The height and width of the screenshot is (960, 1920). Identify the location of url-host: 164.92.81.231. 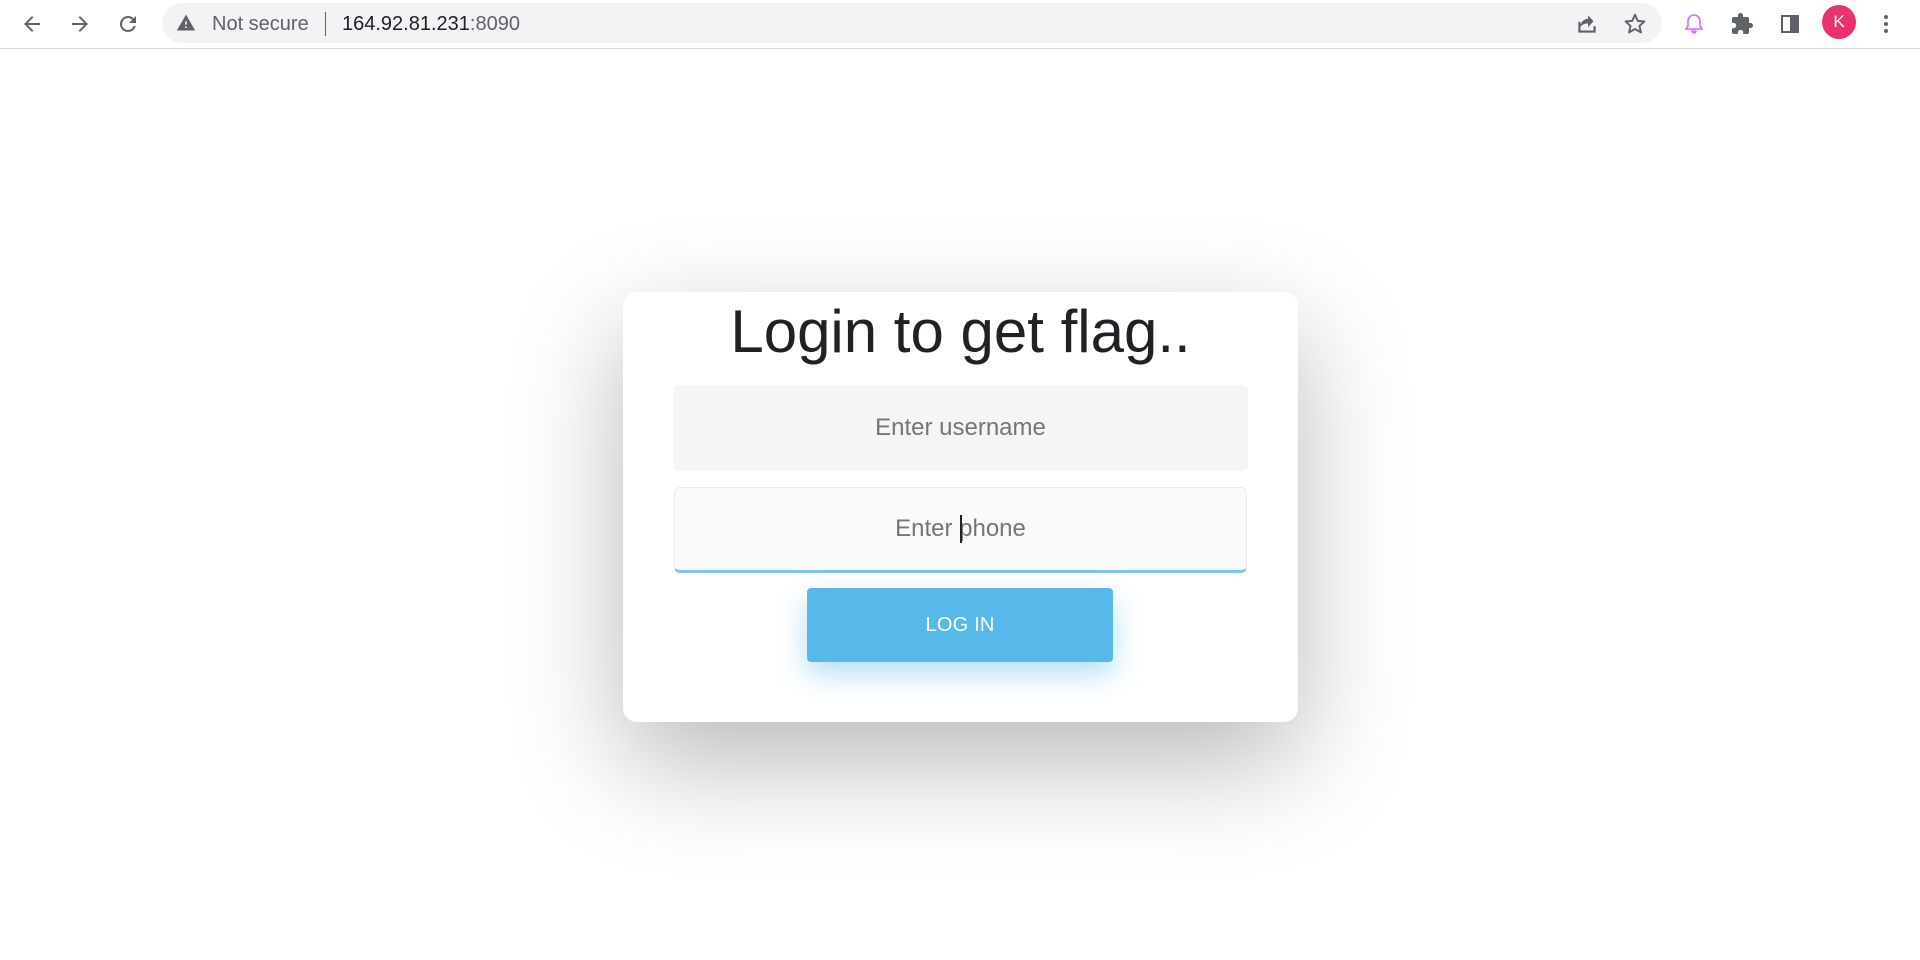
(406, 24).